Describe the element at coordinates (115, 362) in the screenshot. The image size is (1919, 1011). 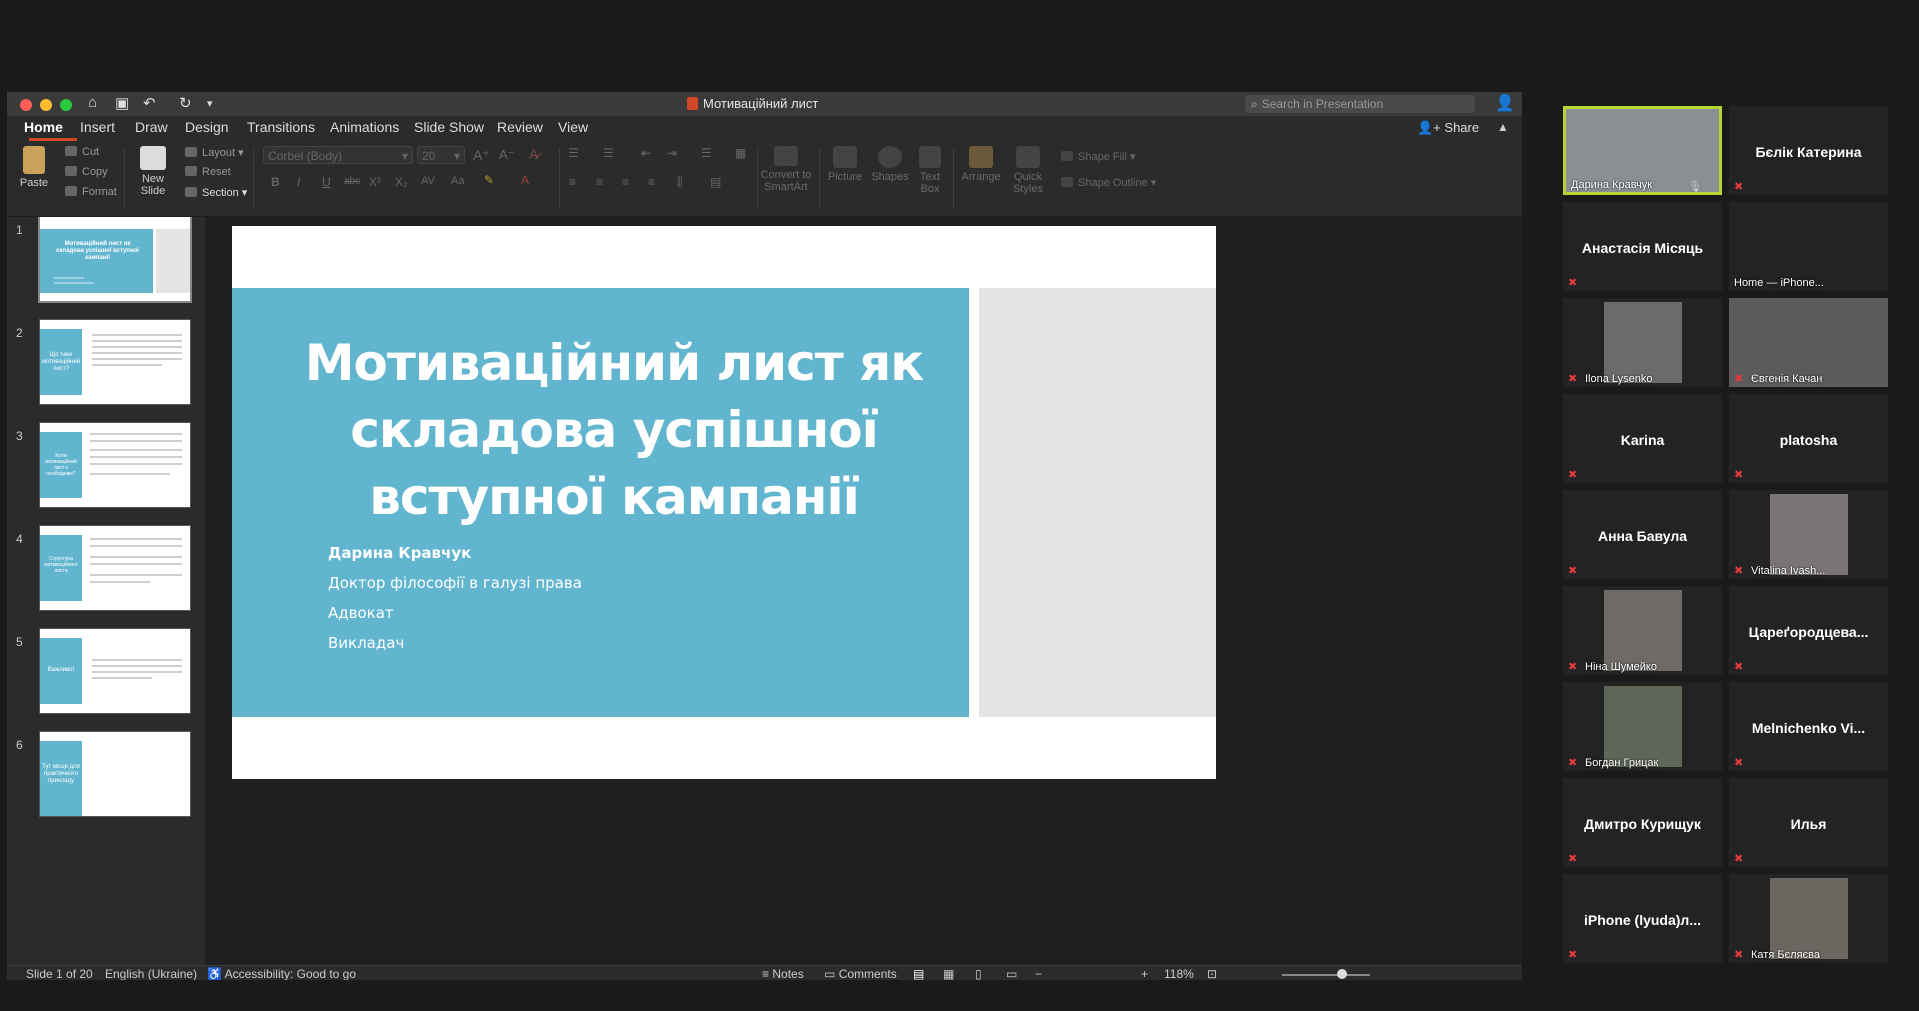
I see `slide-thumbnail-2: Що таке мотиваційний лист?` at that location.